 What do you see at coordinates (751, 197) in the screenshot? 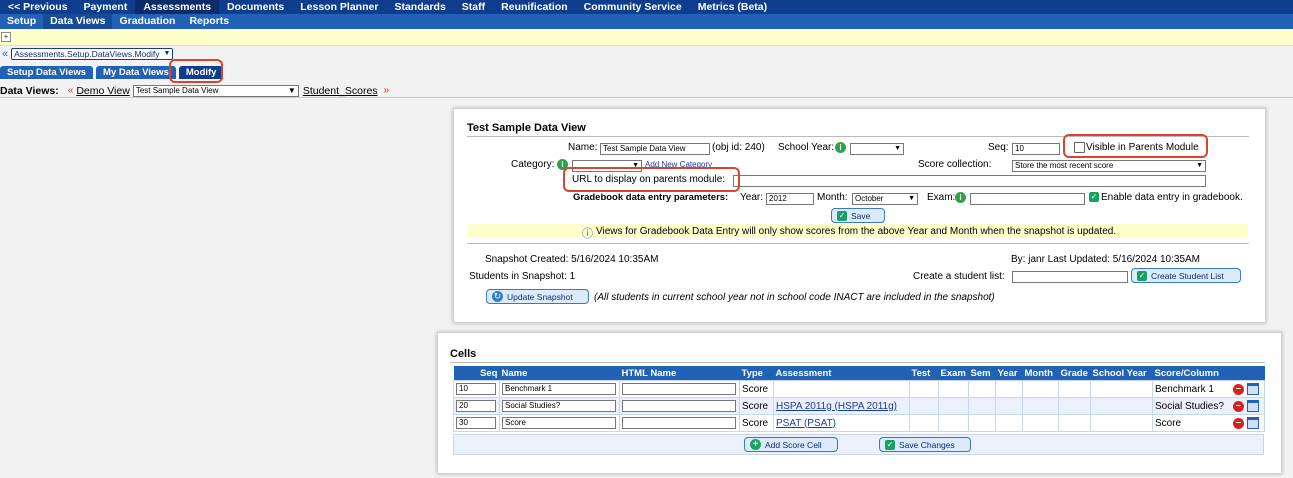
I see `year-label: Year:` at bounding box center [751, 197].